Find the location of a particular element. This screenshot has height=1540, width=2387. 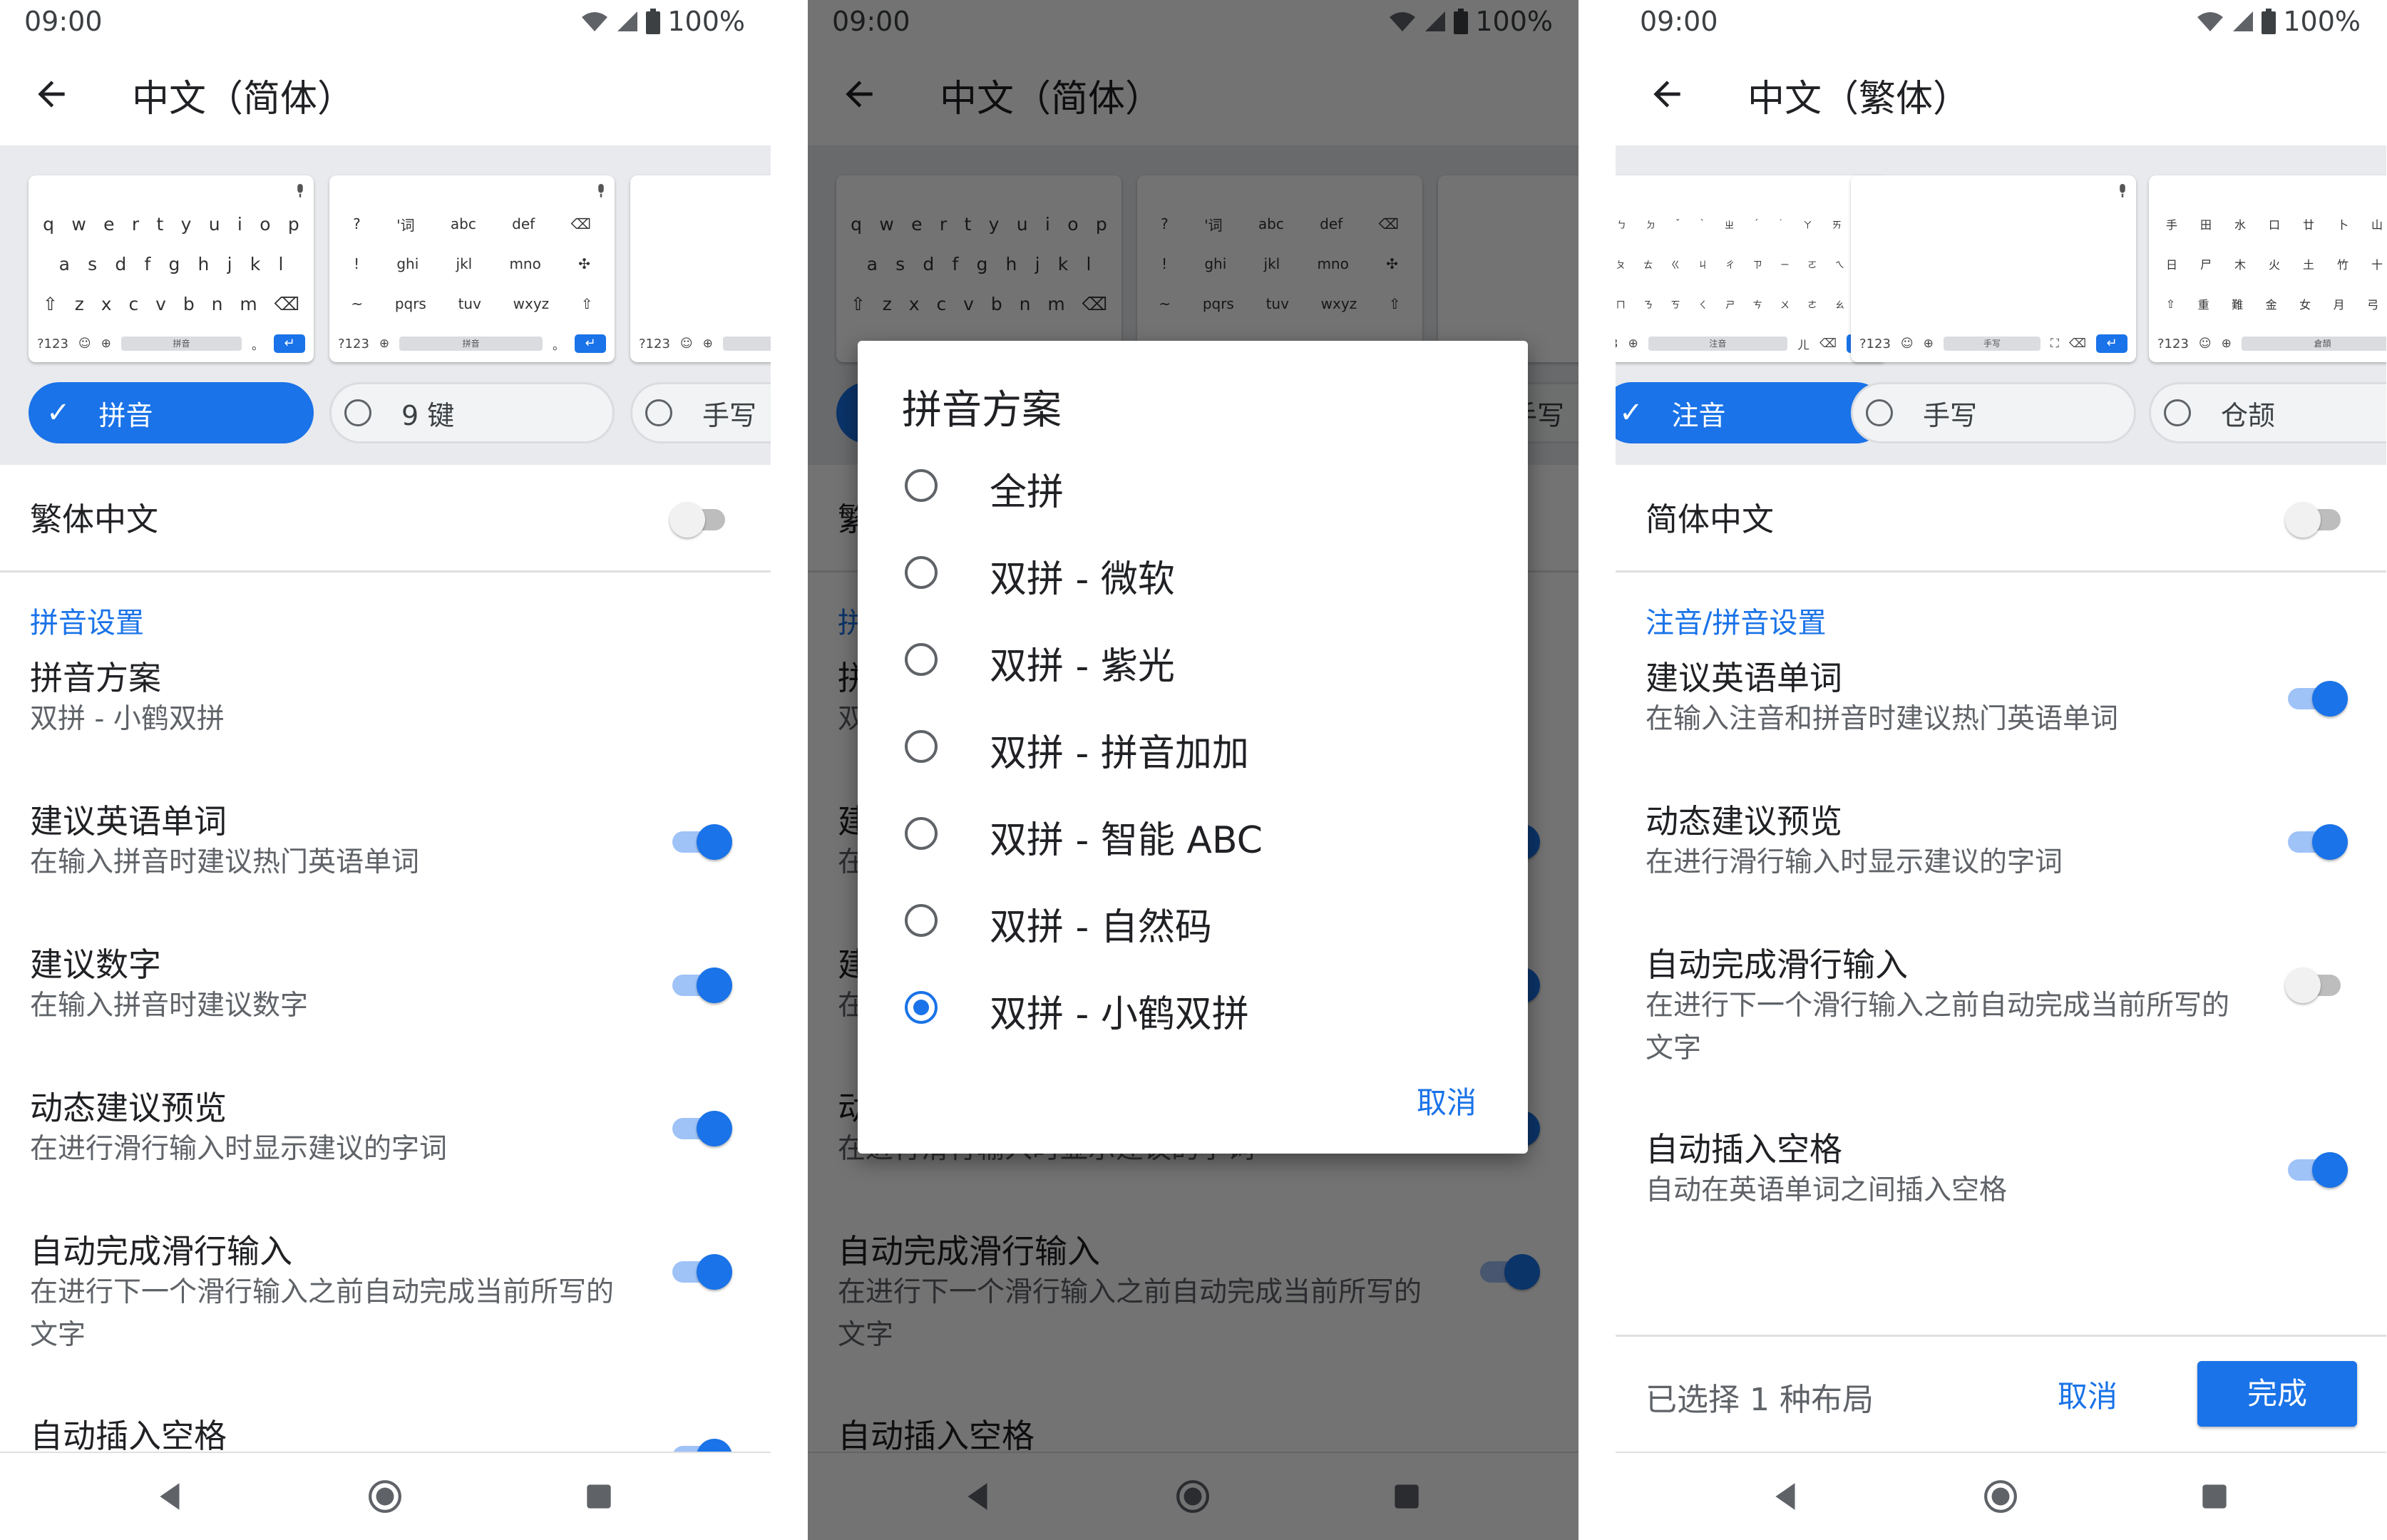

scheme-option-xiaohe: 双拼 - 小鹤双拼 is located at coordinates (1193, 1007).